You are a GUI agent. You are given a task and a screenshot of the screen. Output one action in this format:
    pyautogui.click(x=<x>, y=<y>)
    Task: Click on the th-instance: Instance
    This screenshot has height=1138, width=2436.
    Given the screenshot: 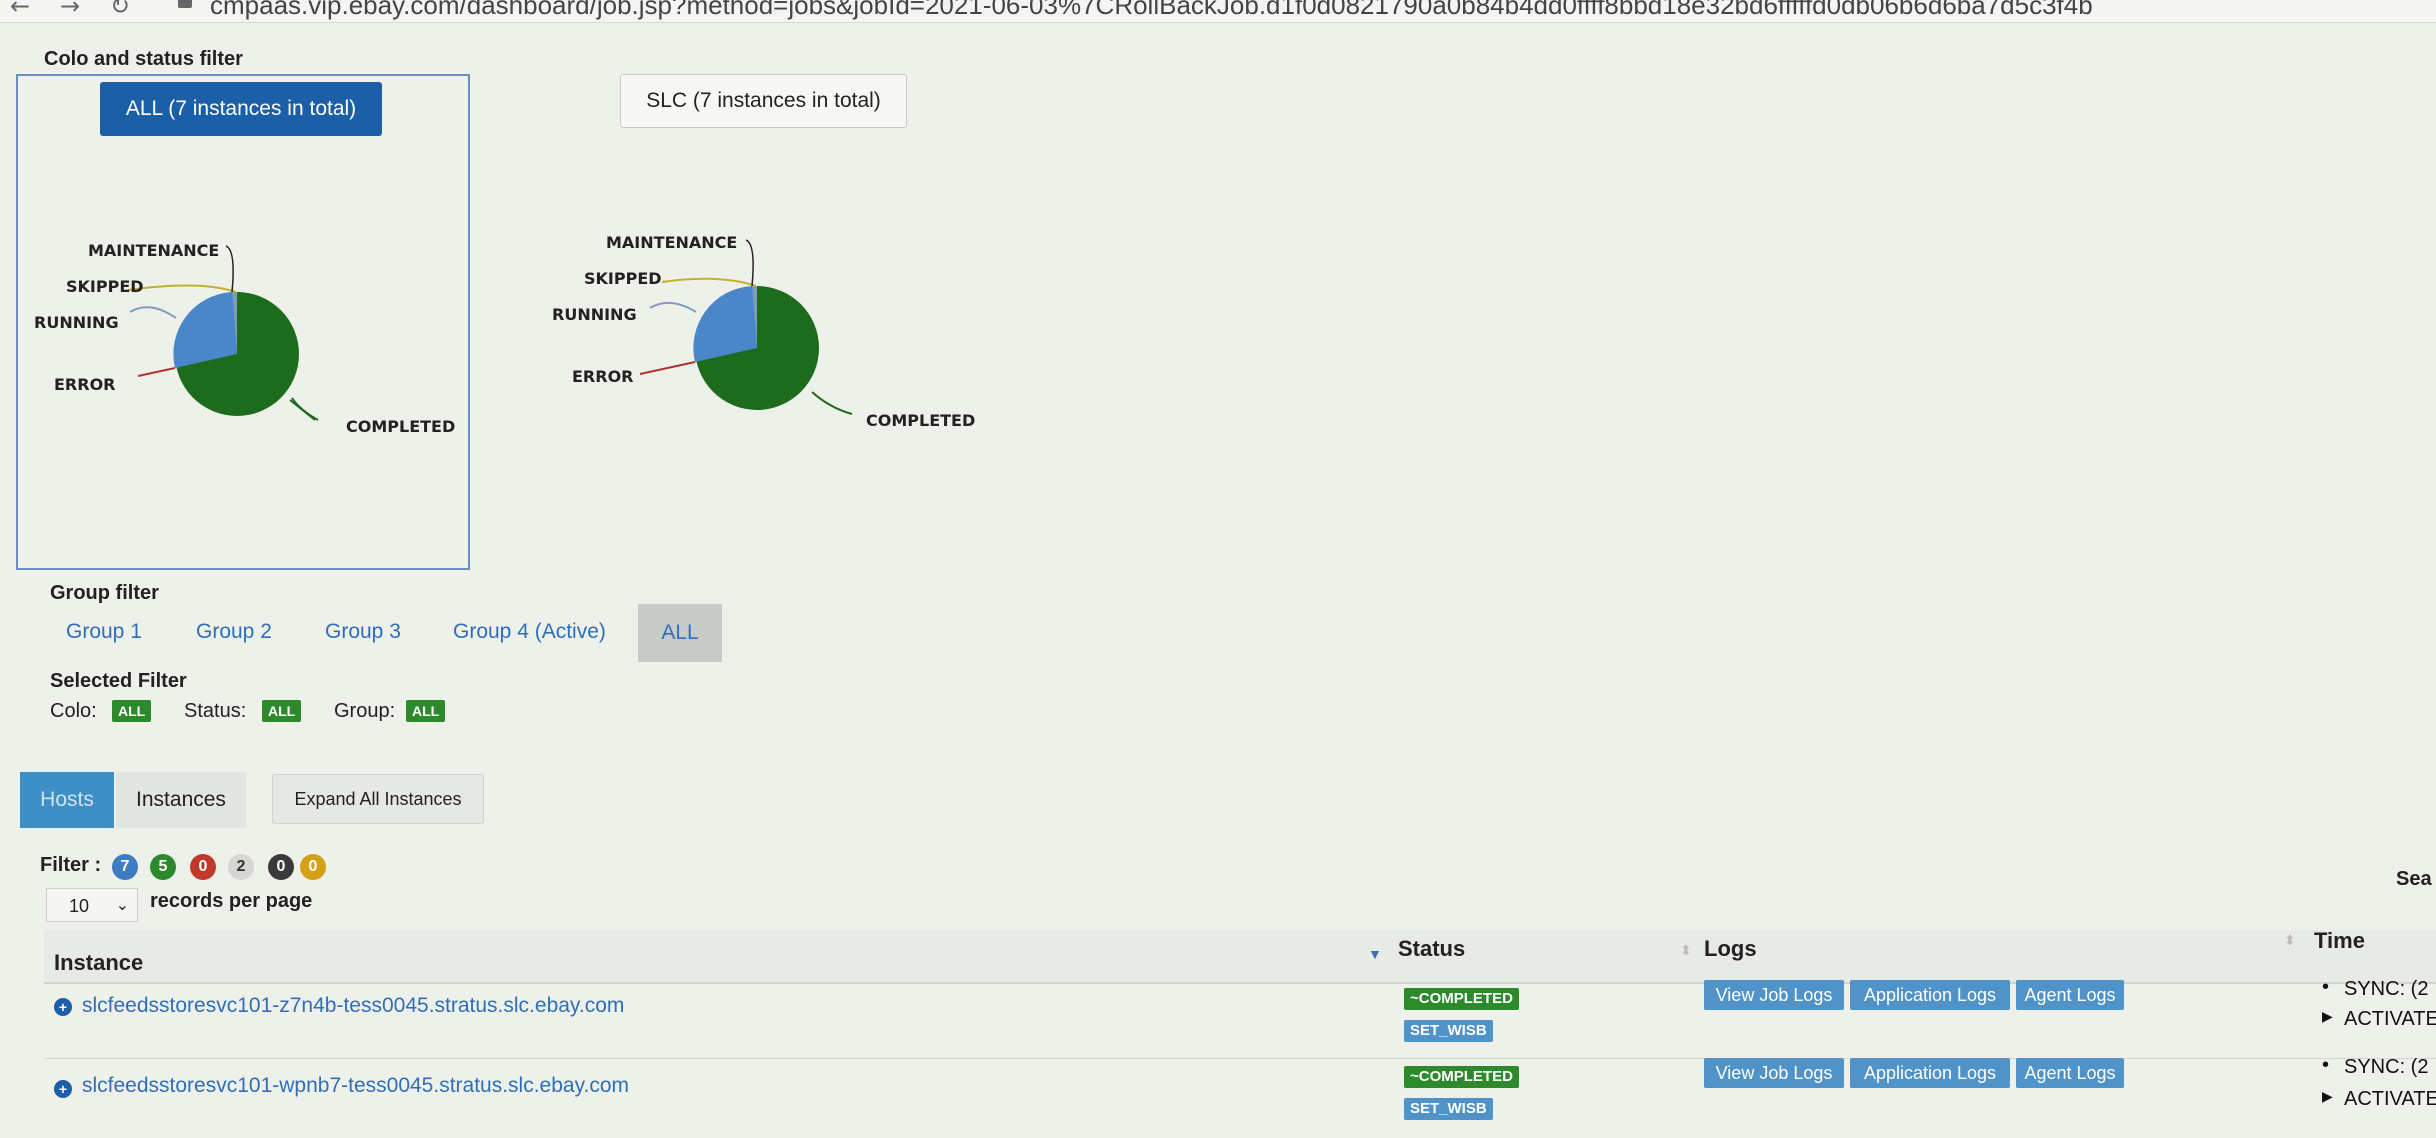 What is the action you would take?
    pyautogui.click(x=98, y=963)
    